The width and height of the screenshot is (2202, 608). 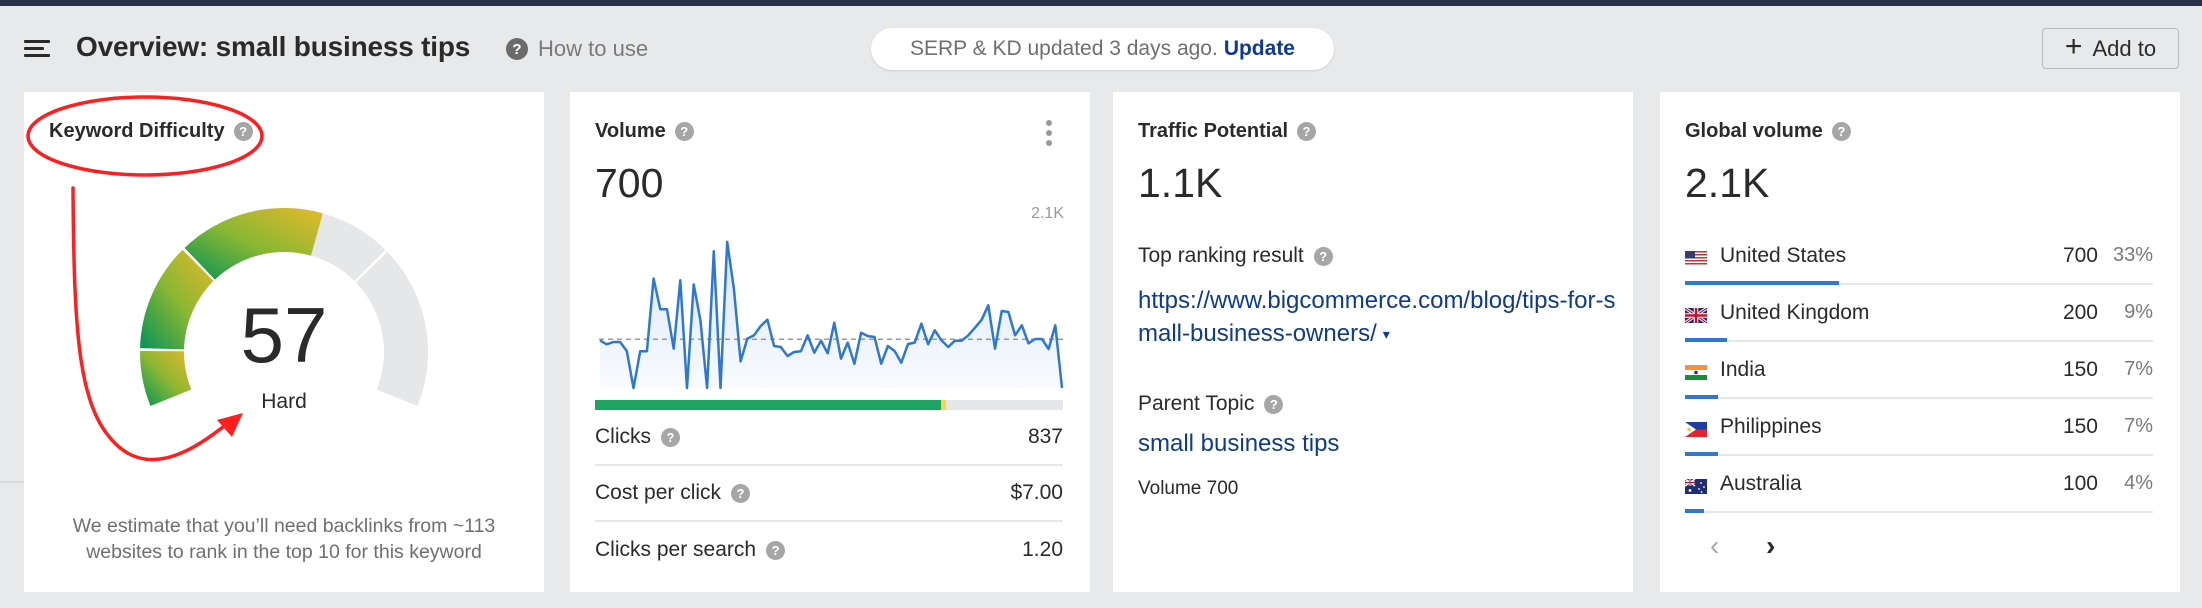 I want to click on stat-row-clicks: Clicks? 837, so click(x=829, y=438).